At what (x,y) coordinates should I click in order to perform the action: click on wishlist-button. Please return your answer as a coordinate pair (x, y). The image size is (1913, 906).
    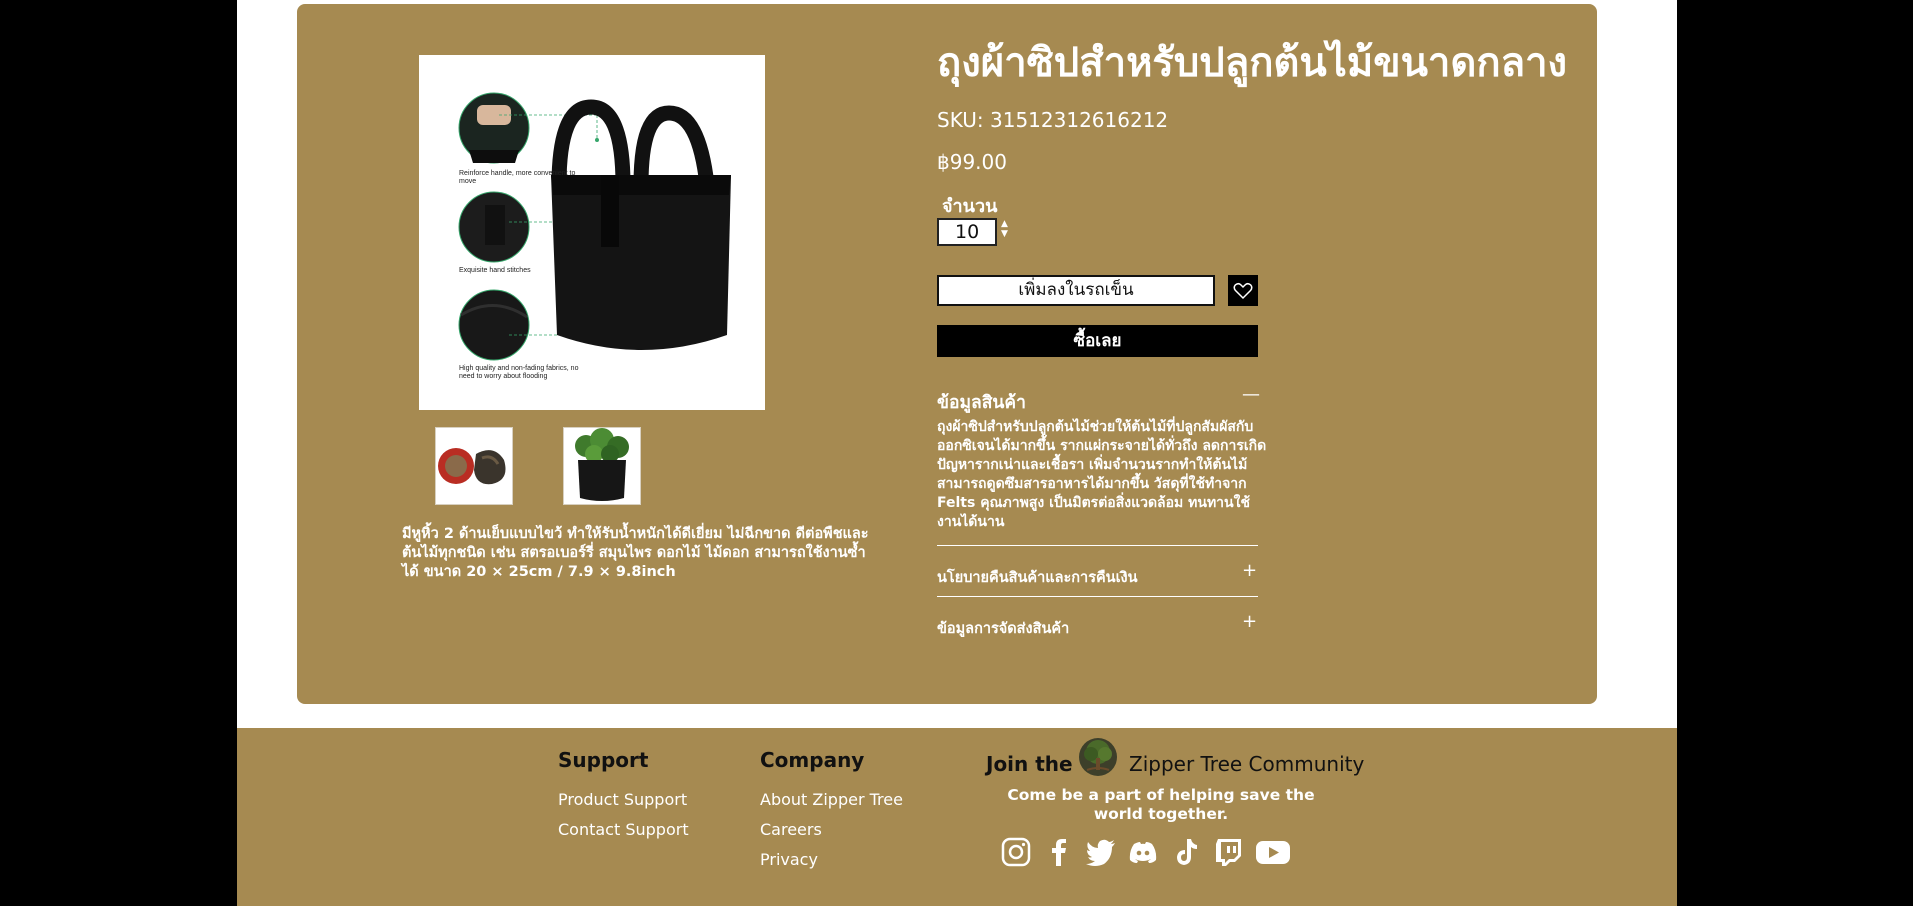
    Looking at the image, I should click on (1243, 290).